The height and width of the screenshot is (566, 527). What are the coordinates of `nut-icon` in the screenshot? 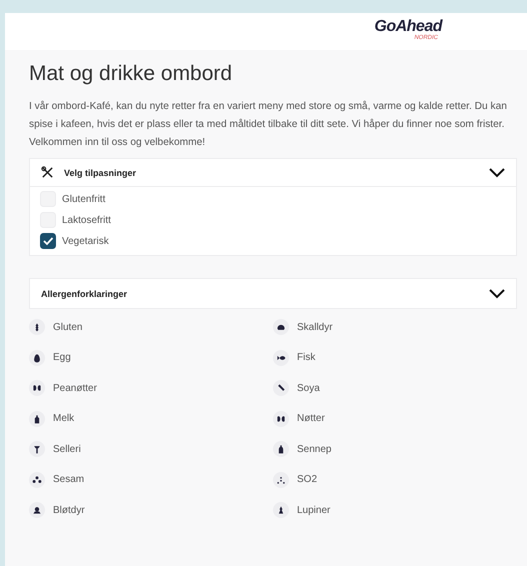 It's located at (281, 418).